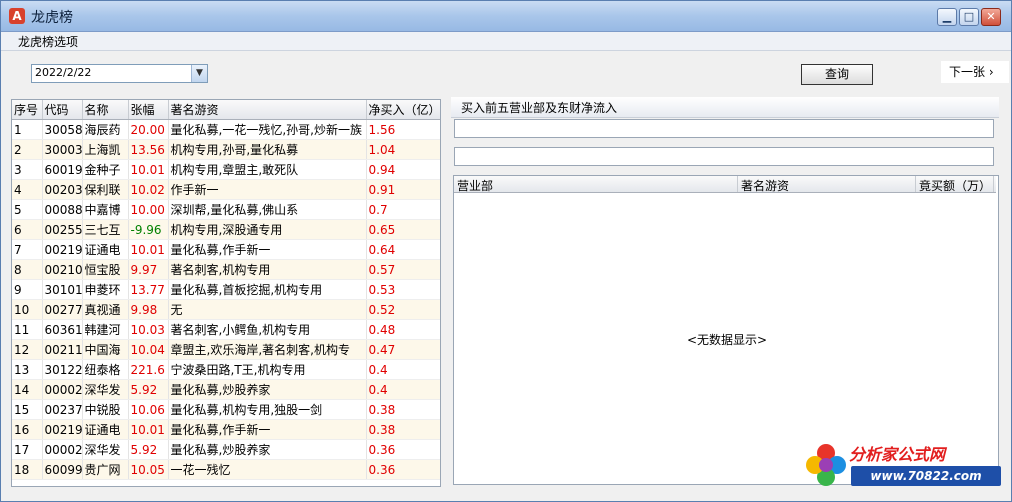 The height and width of the screenshot is (502, 1012). What do you see at coordinates (267, 329) in the screenshot?
I see `cell-traders: 著名刺客,小鳄鱼,机构专用` at bounding box center [267, 329].